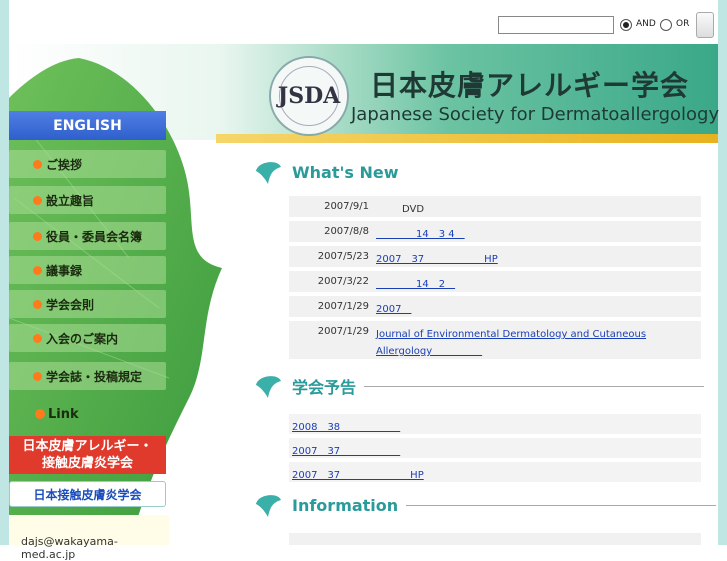 The image size is (727, 561). I want to click on whats-new-heading: What's New, so click(330, 172).